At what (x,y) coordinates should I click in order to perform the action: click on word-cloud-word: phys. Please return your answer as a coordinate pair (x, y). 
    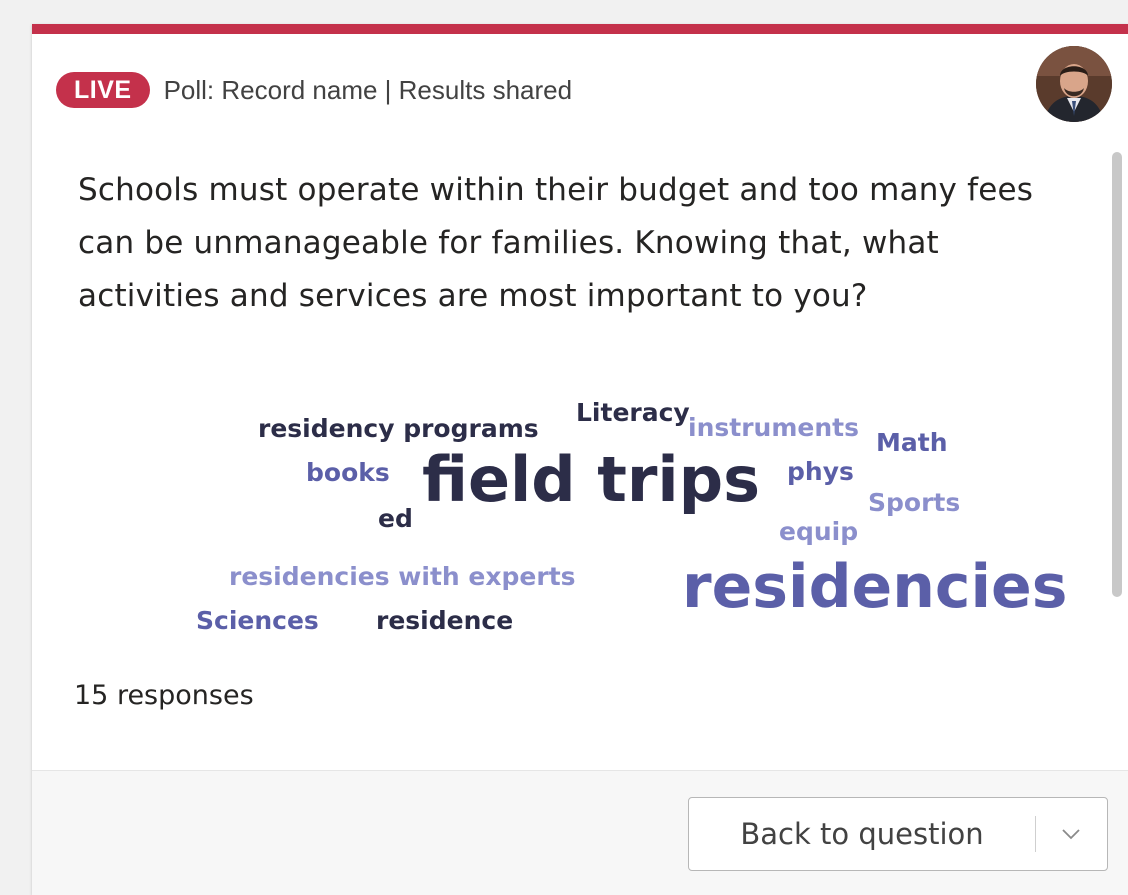
    Looking at the image, I should click on (820, 471).